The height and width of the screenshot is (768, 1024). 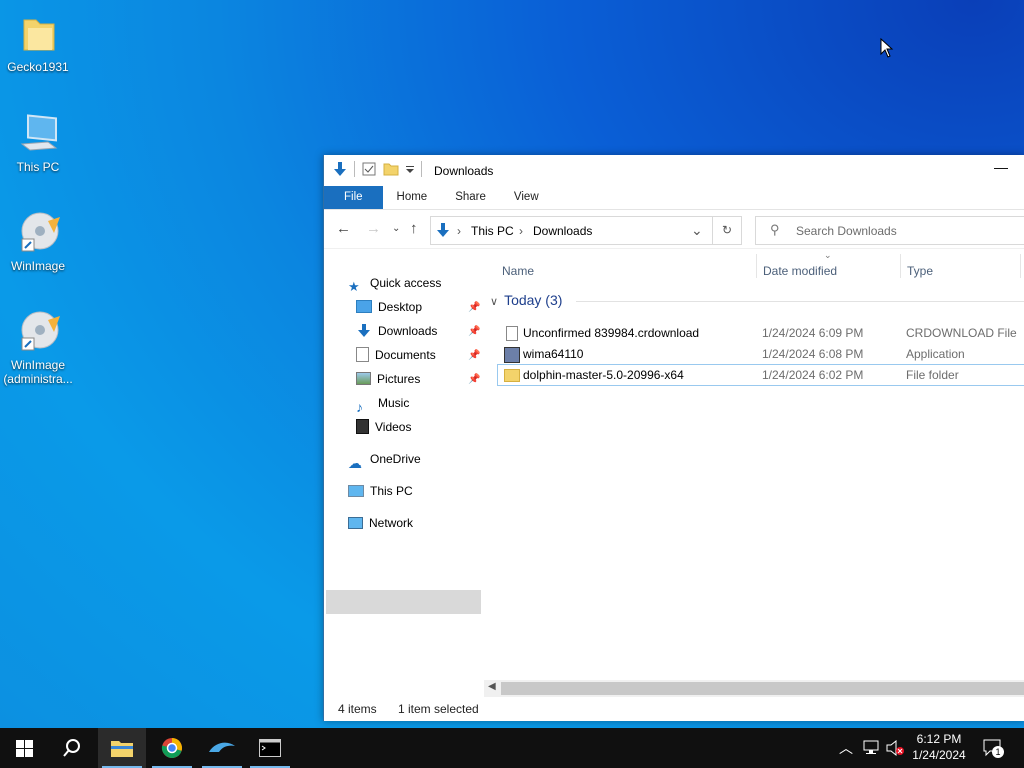 I want to click on nav-onedrive: ☁ OneDrive, so click(x=384, y=459).